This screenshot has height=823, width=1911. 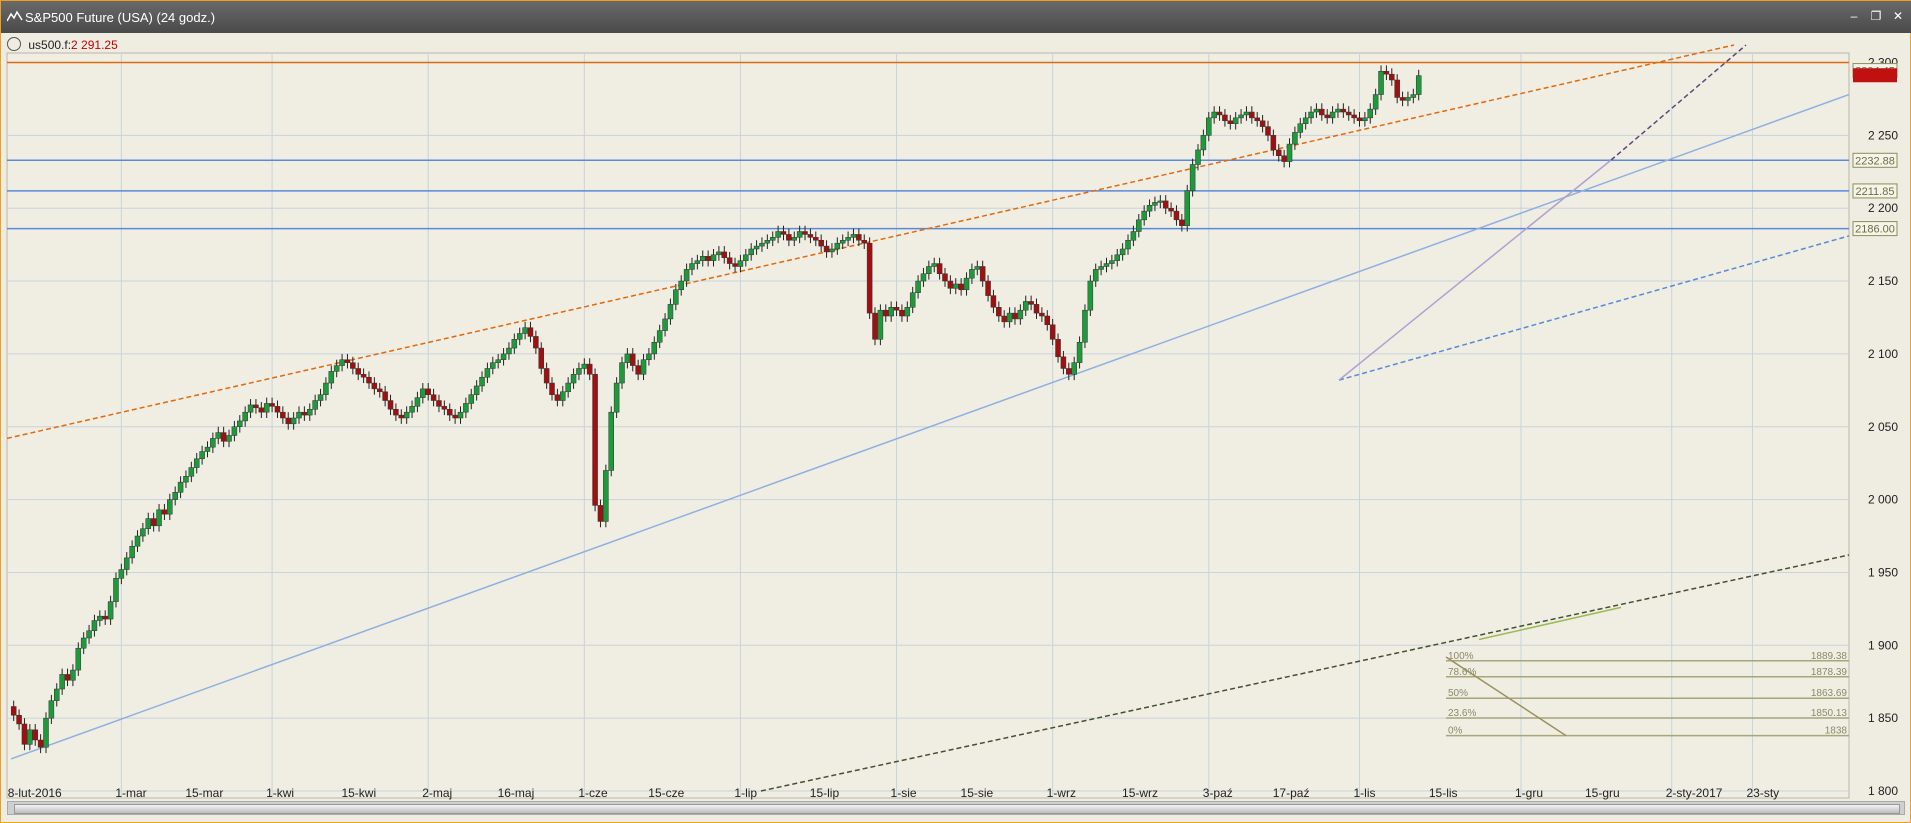 What do you see at coordinates (1876, 16) in the screenshot?
I see `restore-icon: ❐` at bounding box center [1876, 16].